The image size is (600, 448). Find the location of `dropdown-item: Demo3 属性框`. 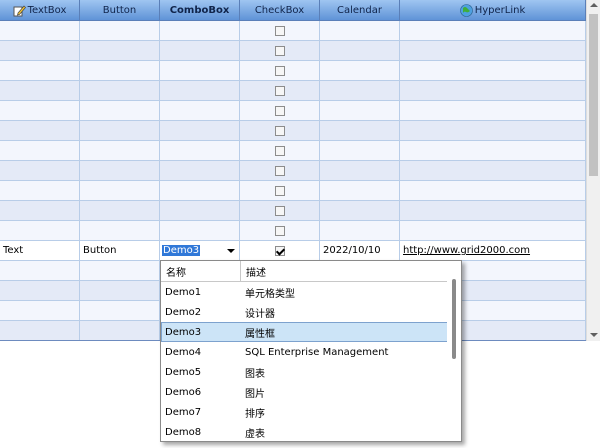

dropdown-item: Demo3 属性框 is located at coordinates (311, 332).